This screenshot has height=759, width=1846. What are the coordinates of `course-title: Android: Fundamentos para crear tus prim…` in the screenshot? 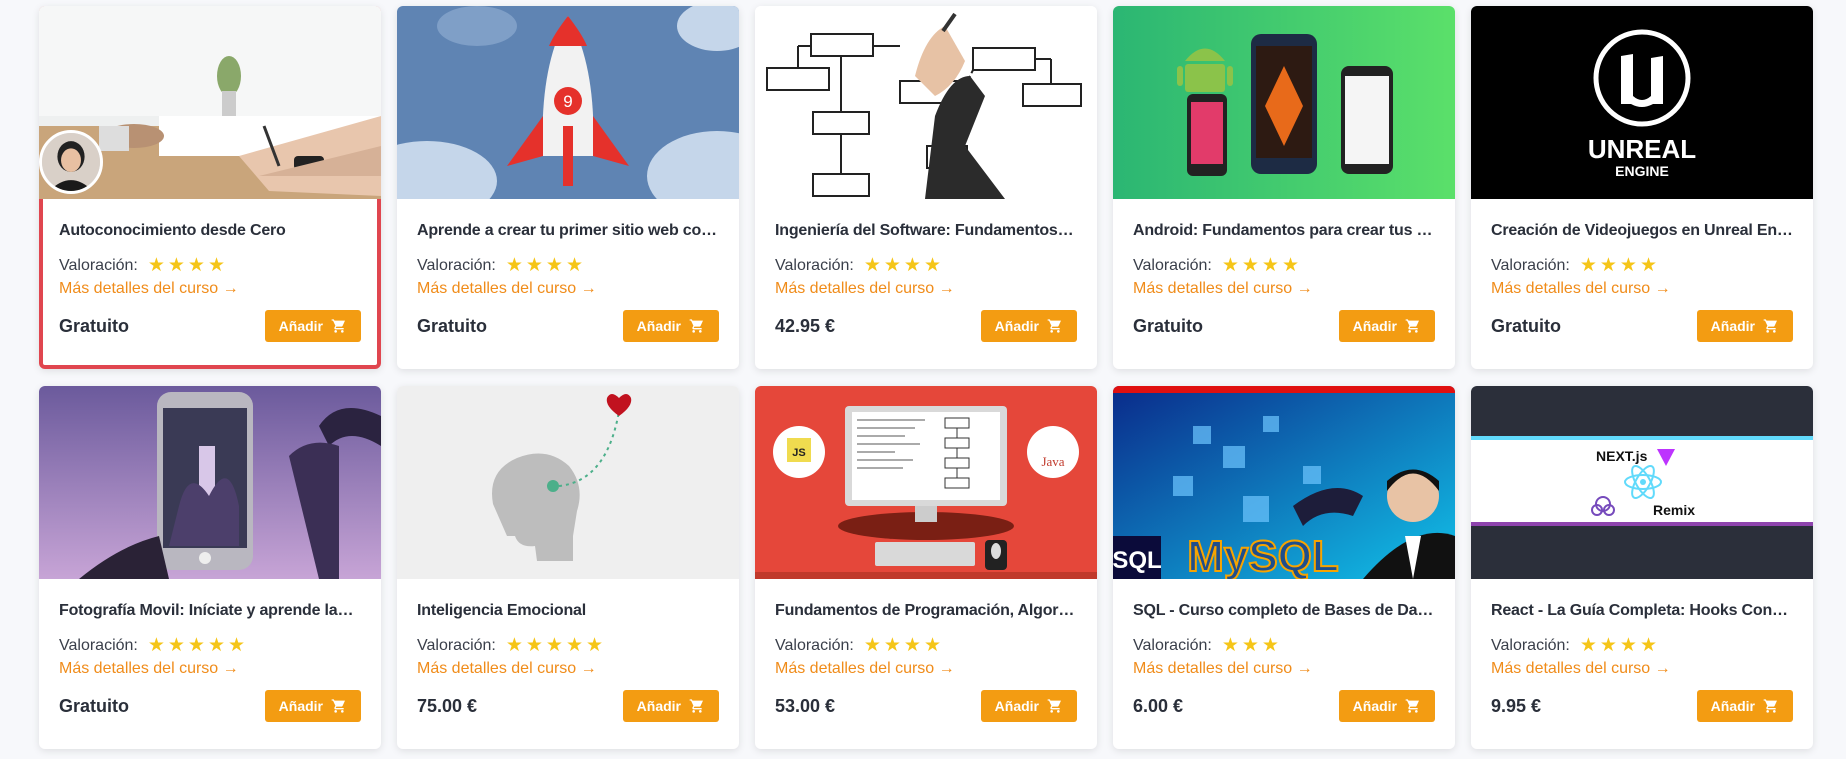 It's located at (1284, 231).